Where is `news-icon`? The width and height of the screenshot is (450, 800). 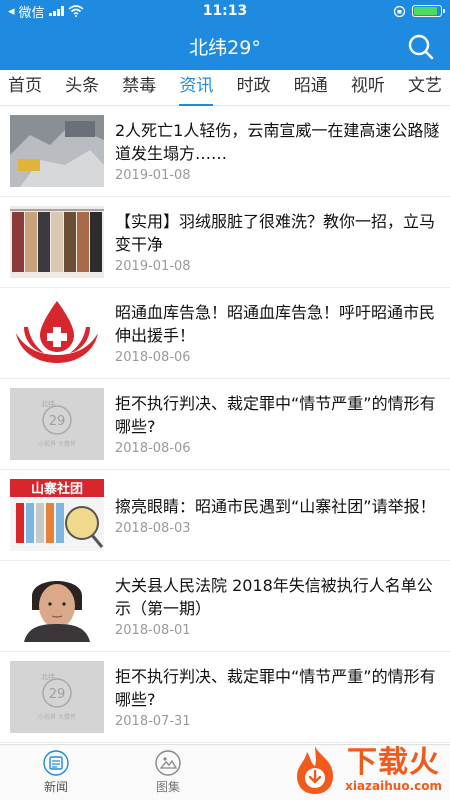
news-icon is located at coordinates (56, 763).